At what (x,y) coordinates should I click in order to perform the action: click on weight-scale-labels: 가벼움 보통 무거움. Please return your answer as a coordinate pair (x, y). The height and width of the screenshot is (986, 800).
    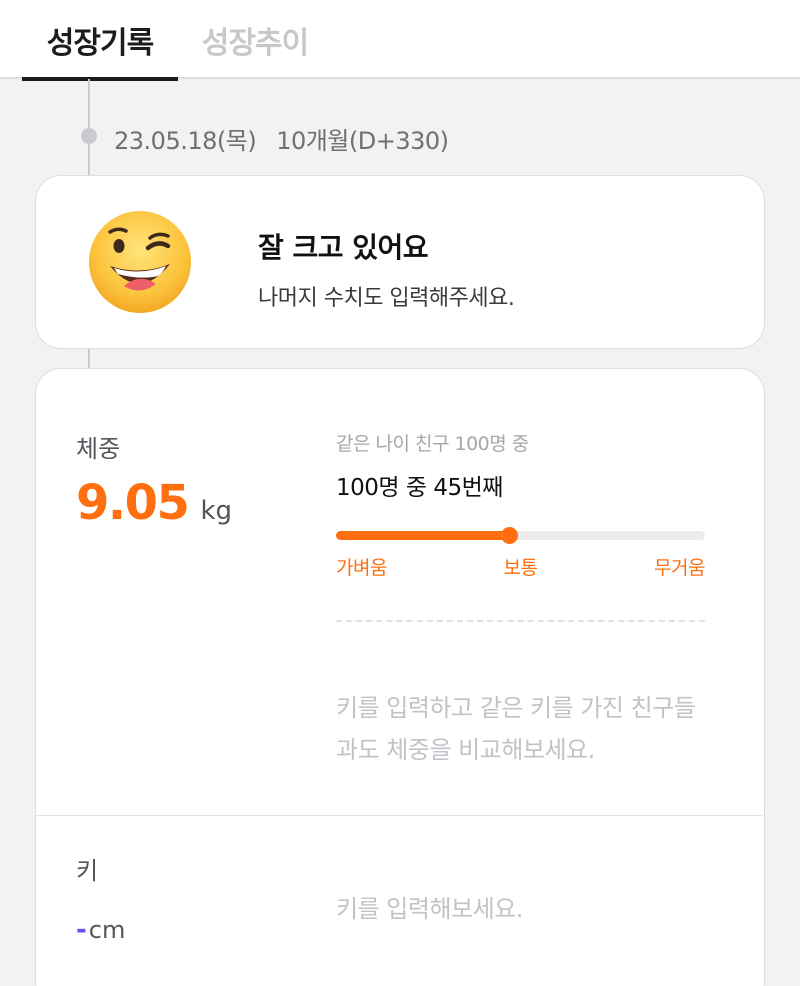
    Looking at the image, I should click on (520, 566).